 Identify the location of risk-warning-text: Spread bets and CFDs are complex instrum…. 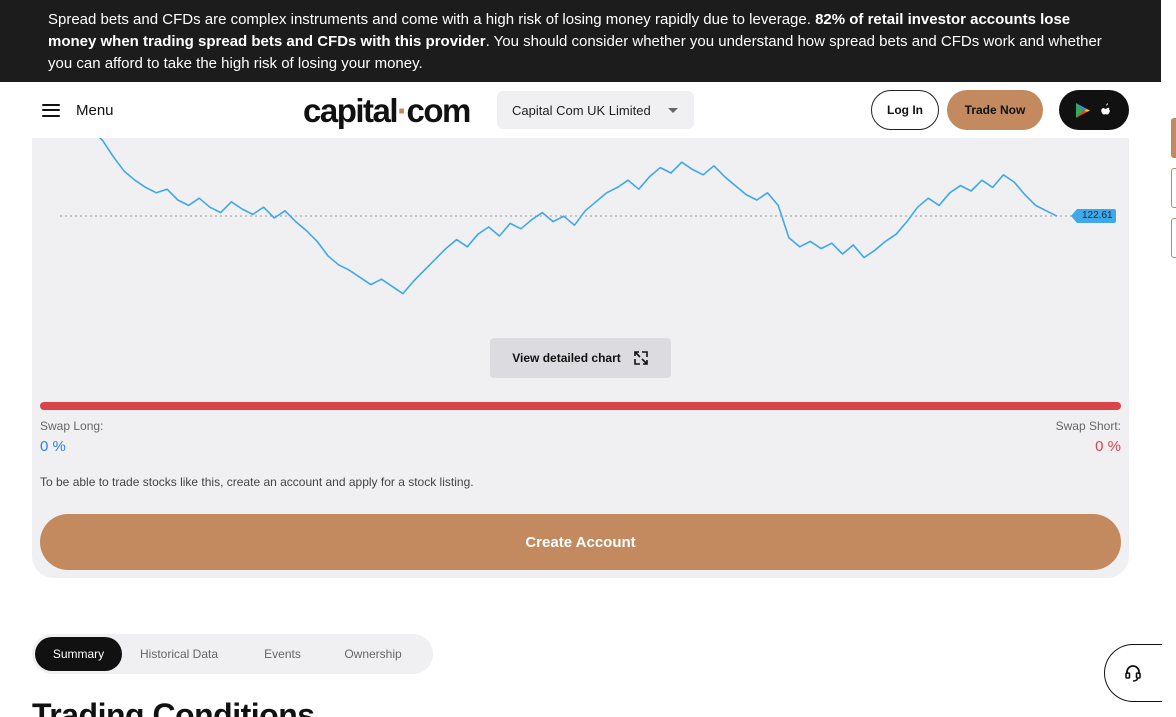
(432, 19).